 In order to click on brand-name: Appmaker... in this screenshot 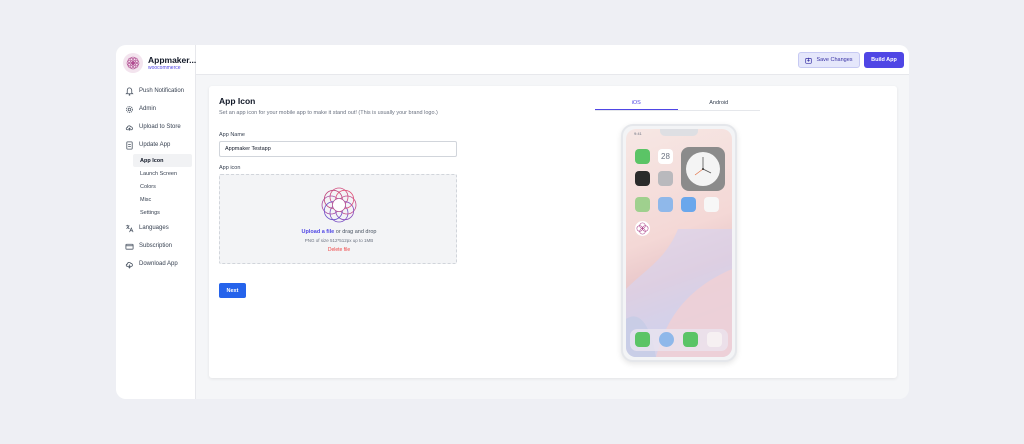, I will do `click(172, 59)`.